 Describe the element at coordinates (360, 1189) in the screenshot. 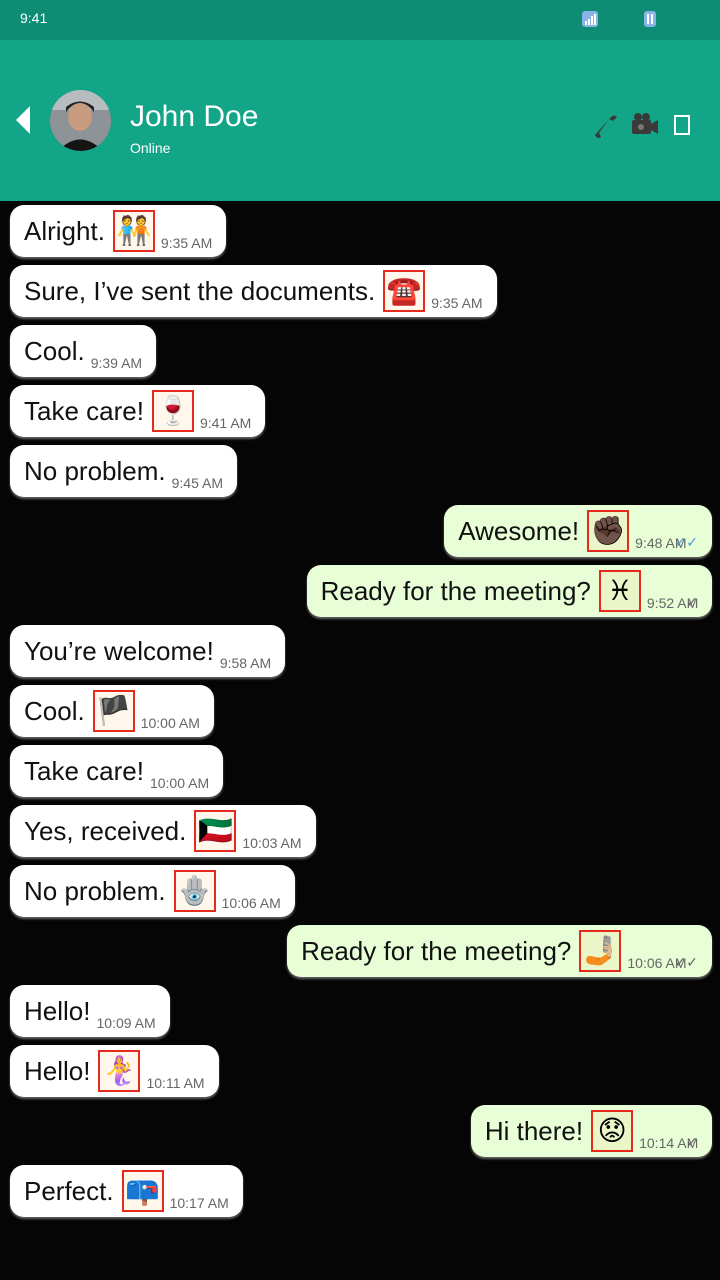

I see `message-row: Perfect. 📪 10:17 AM` at that location.